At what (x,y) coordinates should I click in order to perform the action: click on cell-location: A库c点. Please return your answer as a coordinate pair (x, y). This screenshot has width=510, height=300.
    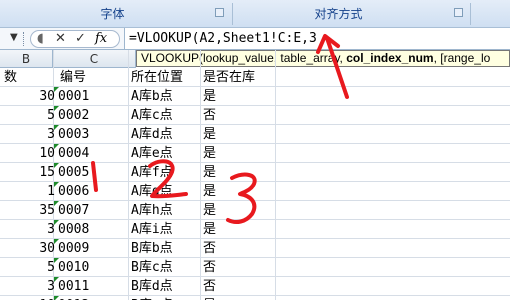
    Looking at the image, I should click on (152, 115).